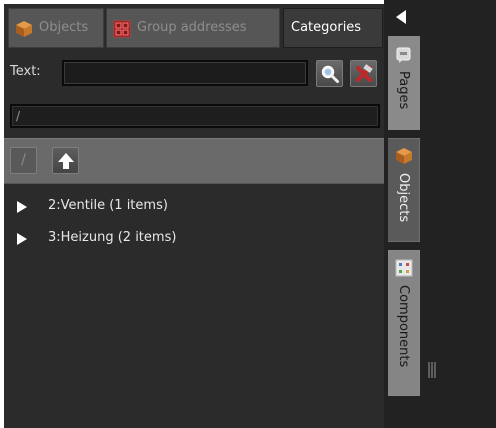  I want to click on grid-icon, so click(122, 29).